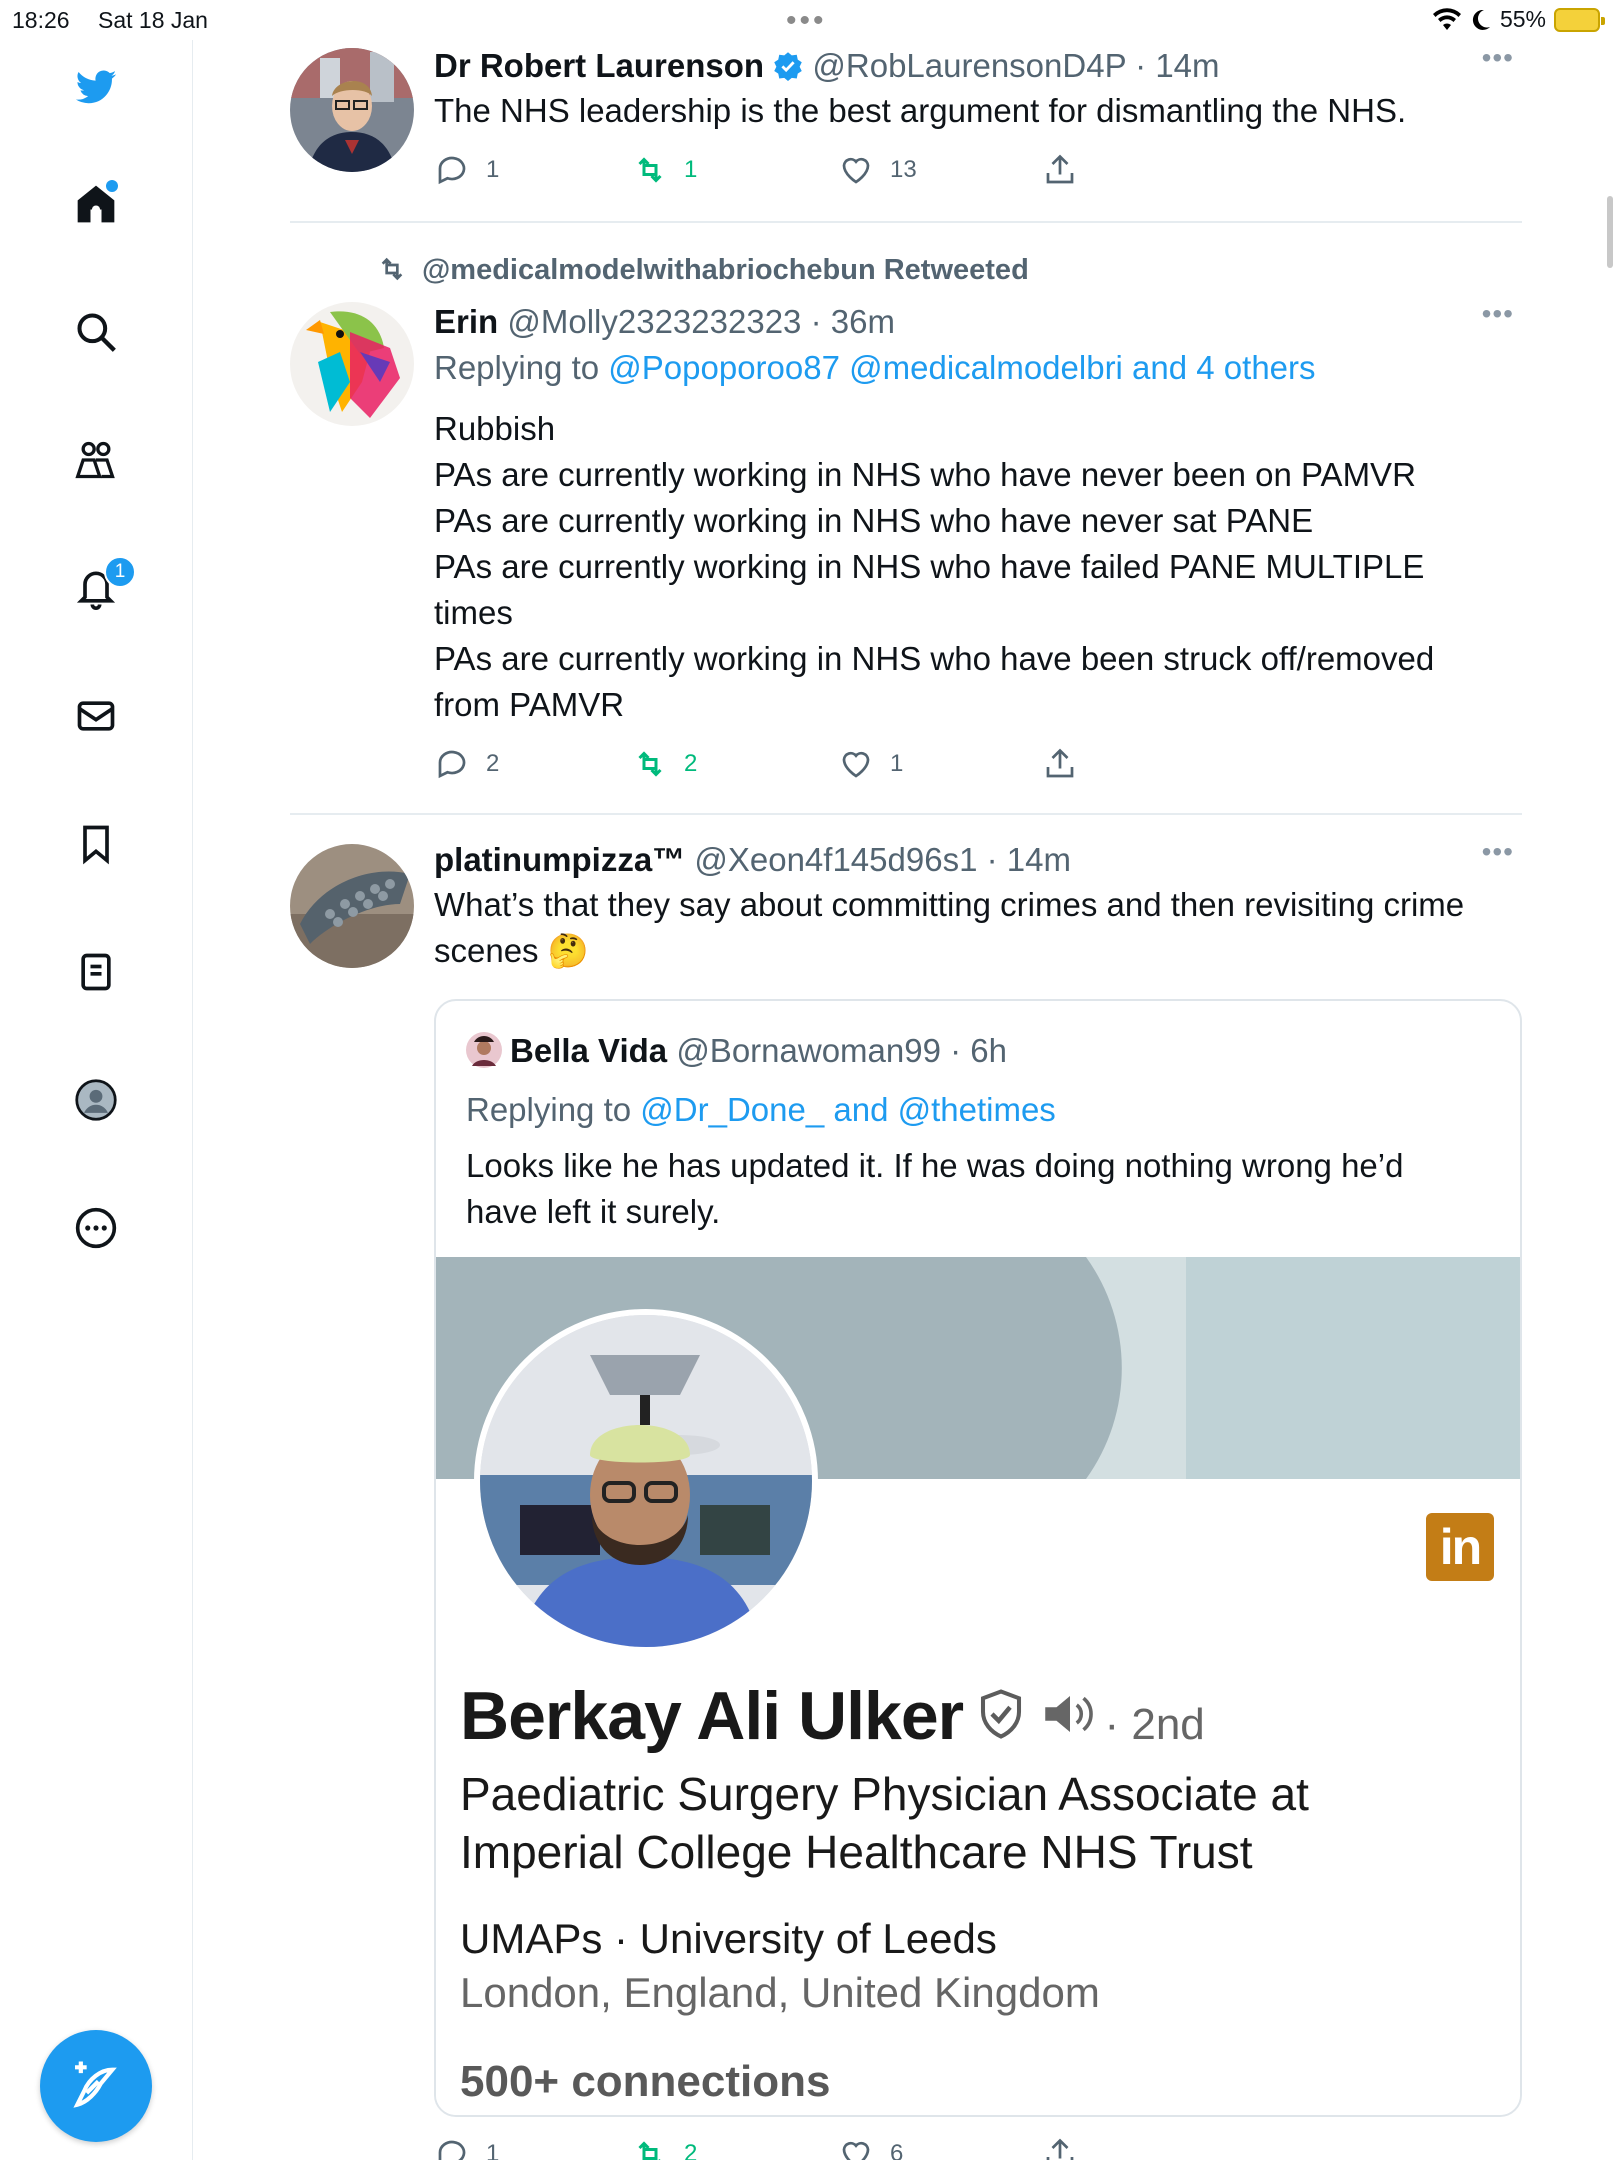 This screenshot has height=2160, width=1620. I want to click on linkedin-location: London, England, United Kingdom, so click(780, 1992).